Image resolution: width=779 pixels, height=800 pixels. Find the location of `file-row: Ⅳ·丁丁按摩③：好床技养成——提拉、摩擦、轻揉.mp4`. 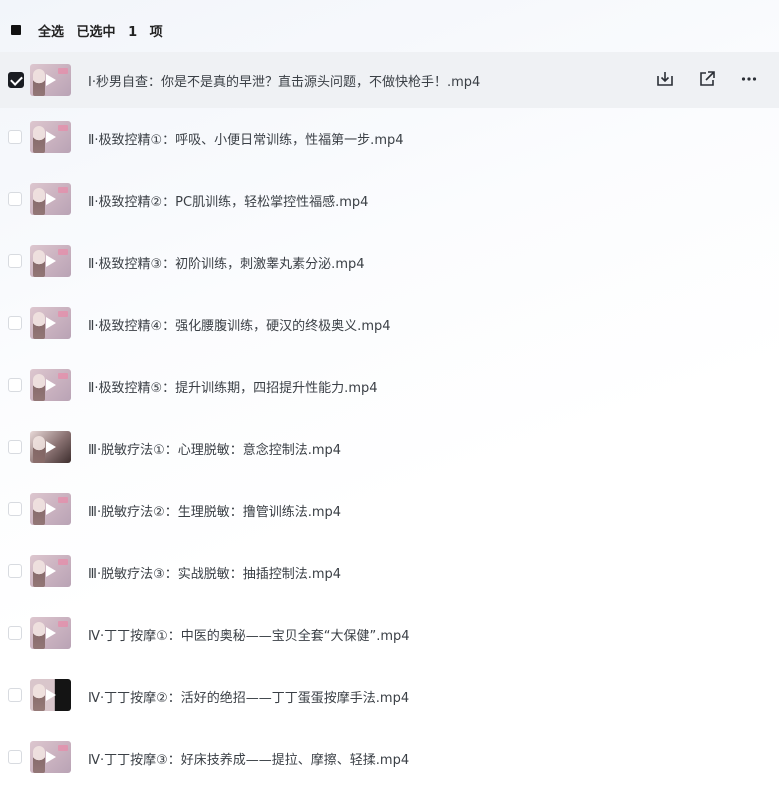

file-row: Ⅳ·丁丁按摩③：好床技养成——提拉、摩擦、轻揉.mp4 is located at coordinates (389, 759).